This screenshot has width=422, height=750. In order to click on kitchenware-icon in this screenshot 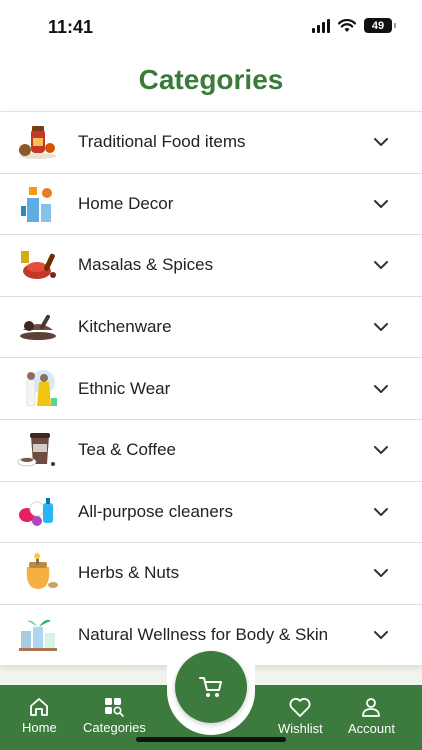, I will do `click(38, 327)`.